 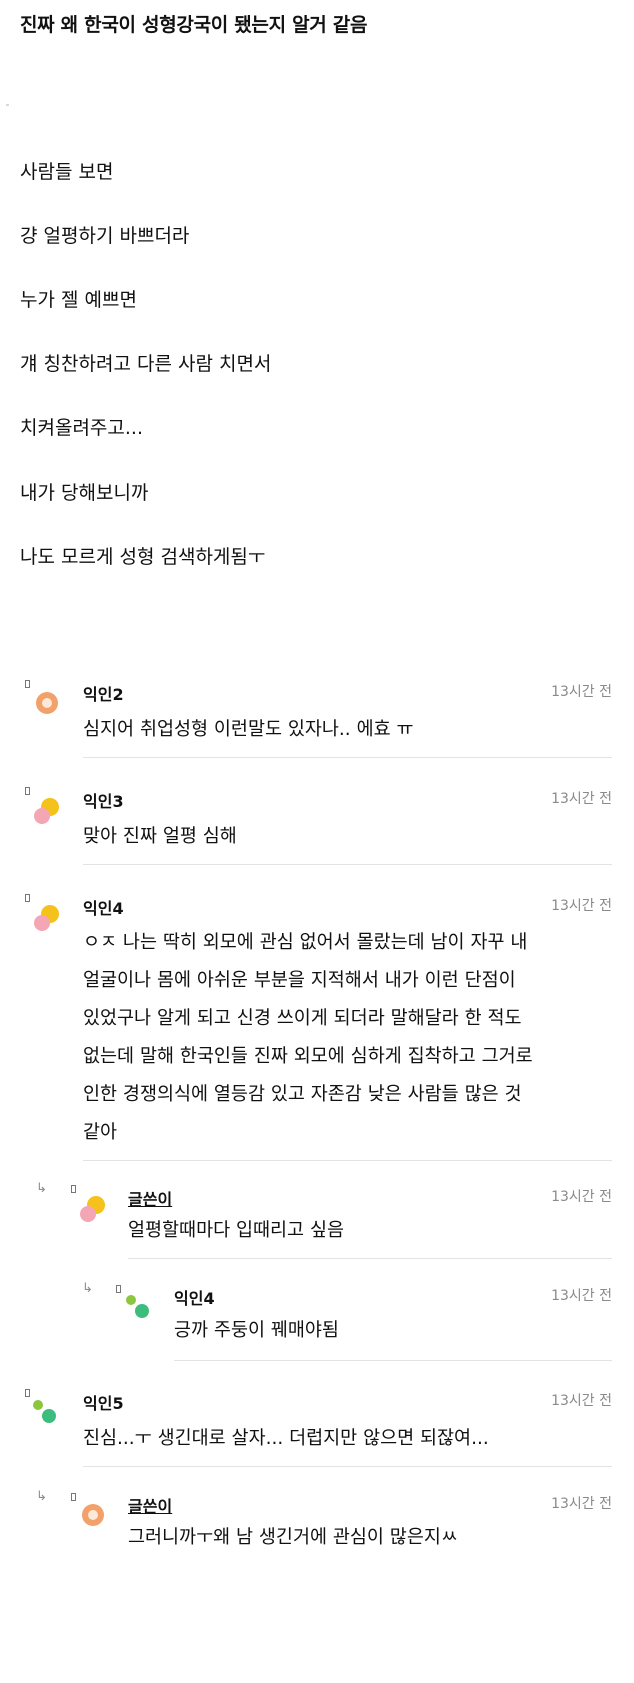 I want to click on post-line: 걍 얼평하기 바쁘더라, so click(x=105, y=236).